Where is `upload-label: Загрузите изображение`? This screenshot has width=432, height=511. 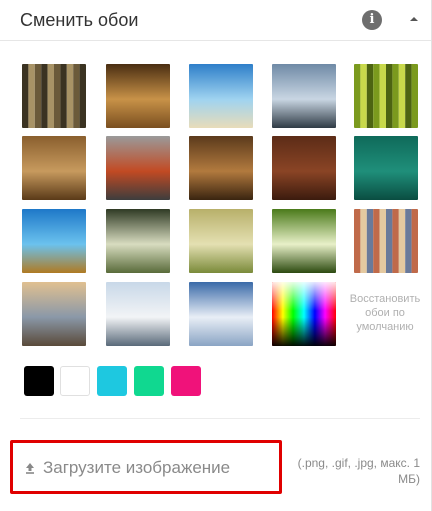 upload-label: Загрузите изображение is located at coordinates (137, 467).